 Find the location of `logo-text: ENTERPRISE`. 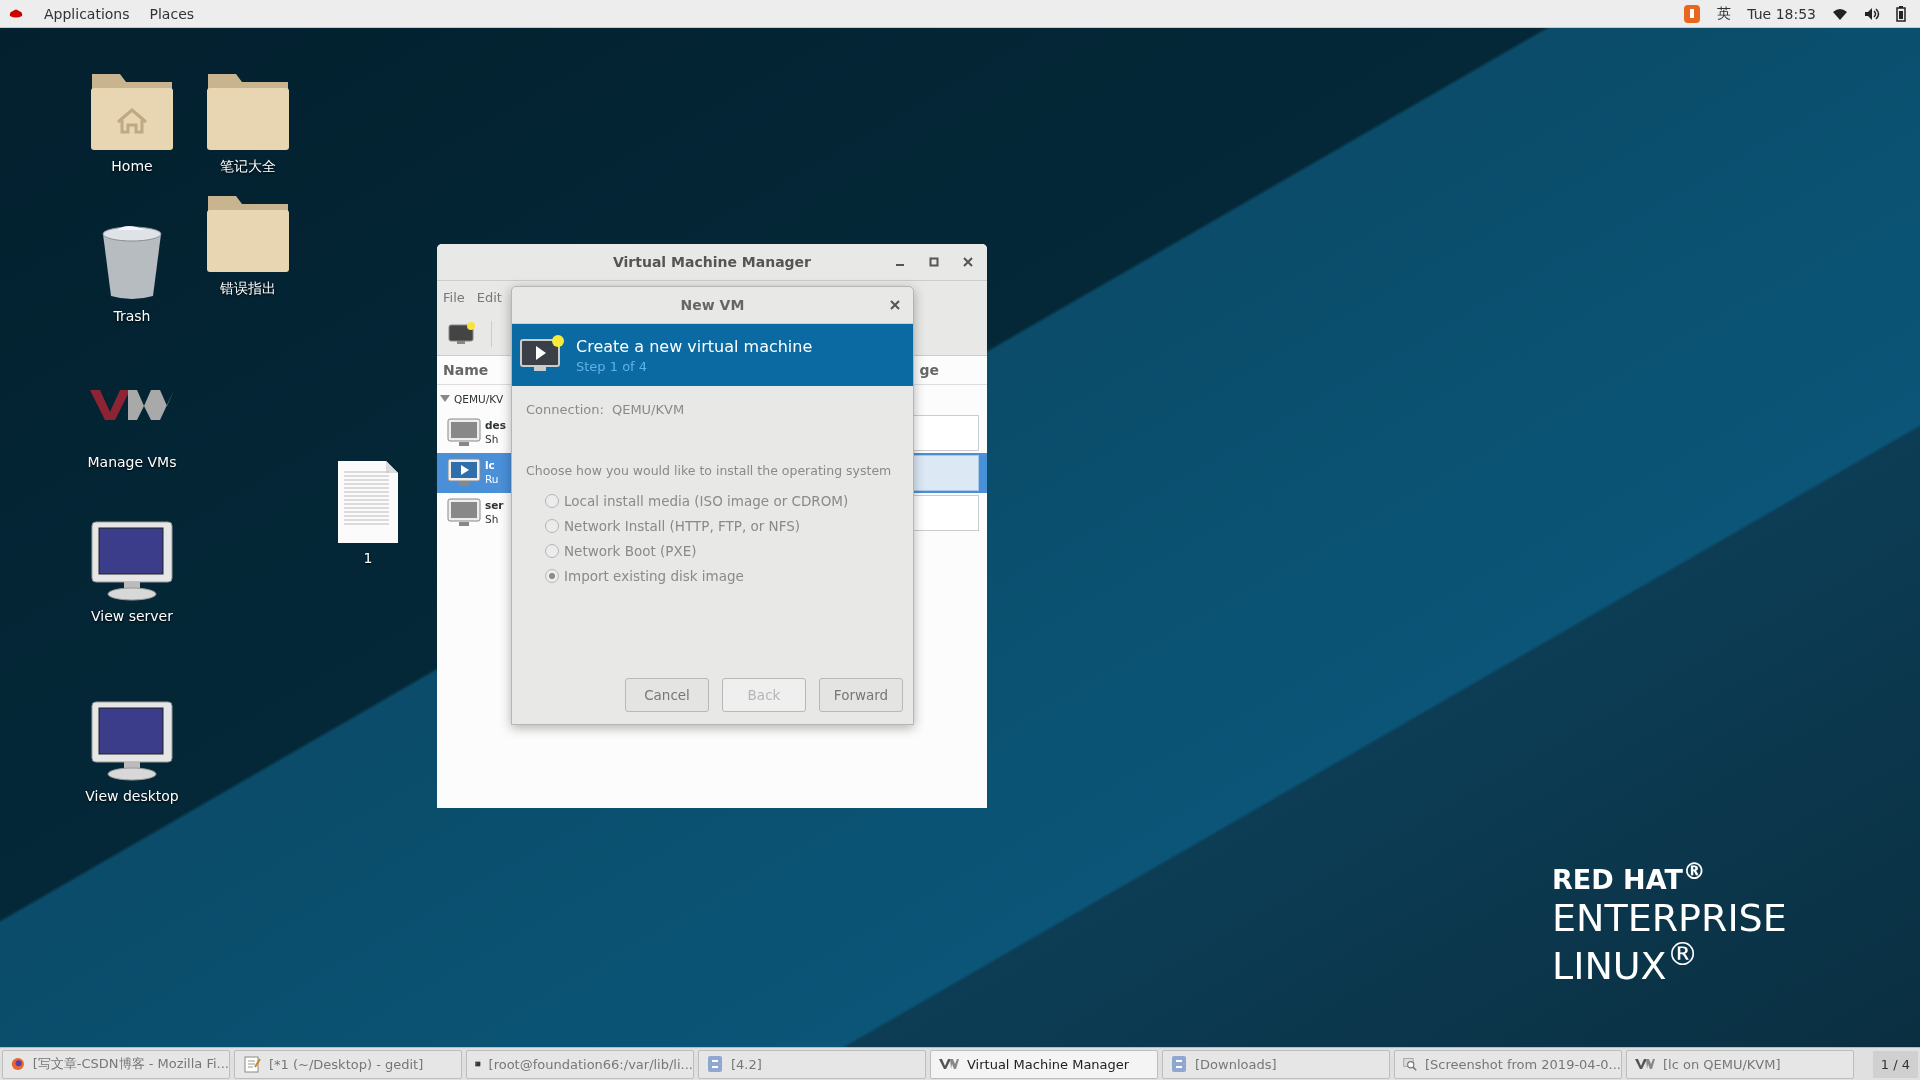

logo-text: ENTERPRISE is located at coordinates (1669, 918).